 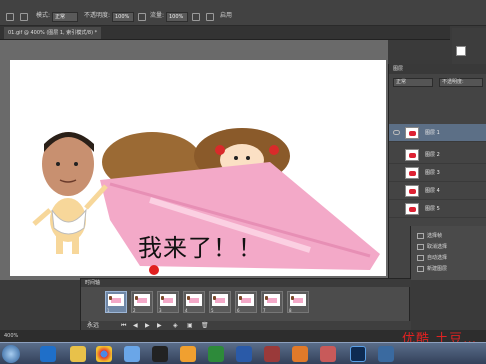 I want to click on pressure-opacity-icon, so click(x=142, y=17).